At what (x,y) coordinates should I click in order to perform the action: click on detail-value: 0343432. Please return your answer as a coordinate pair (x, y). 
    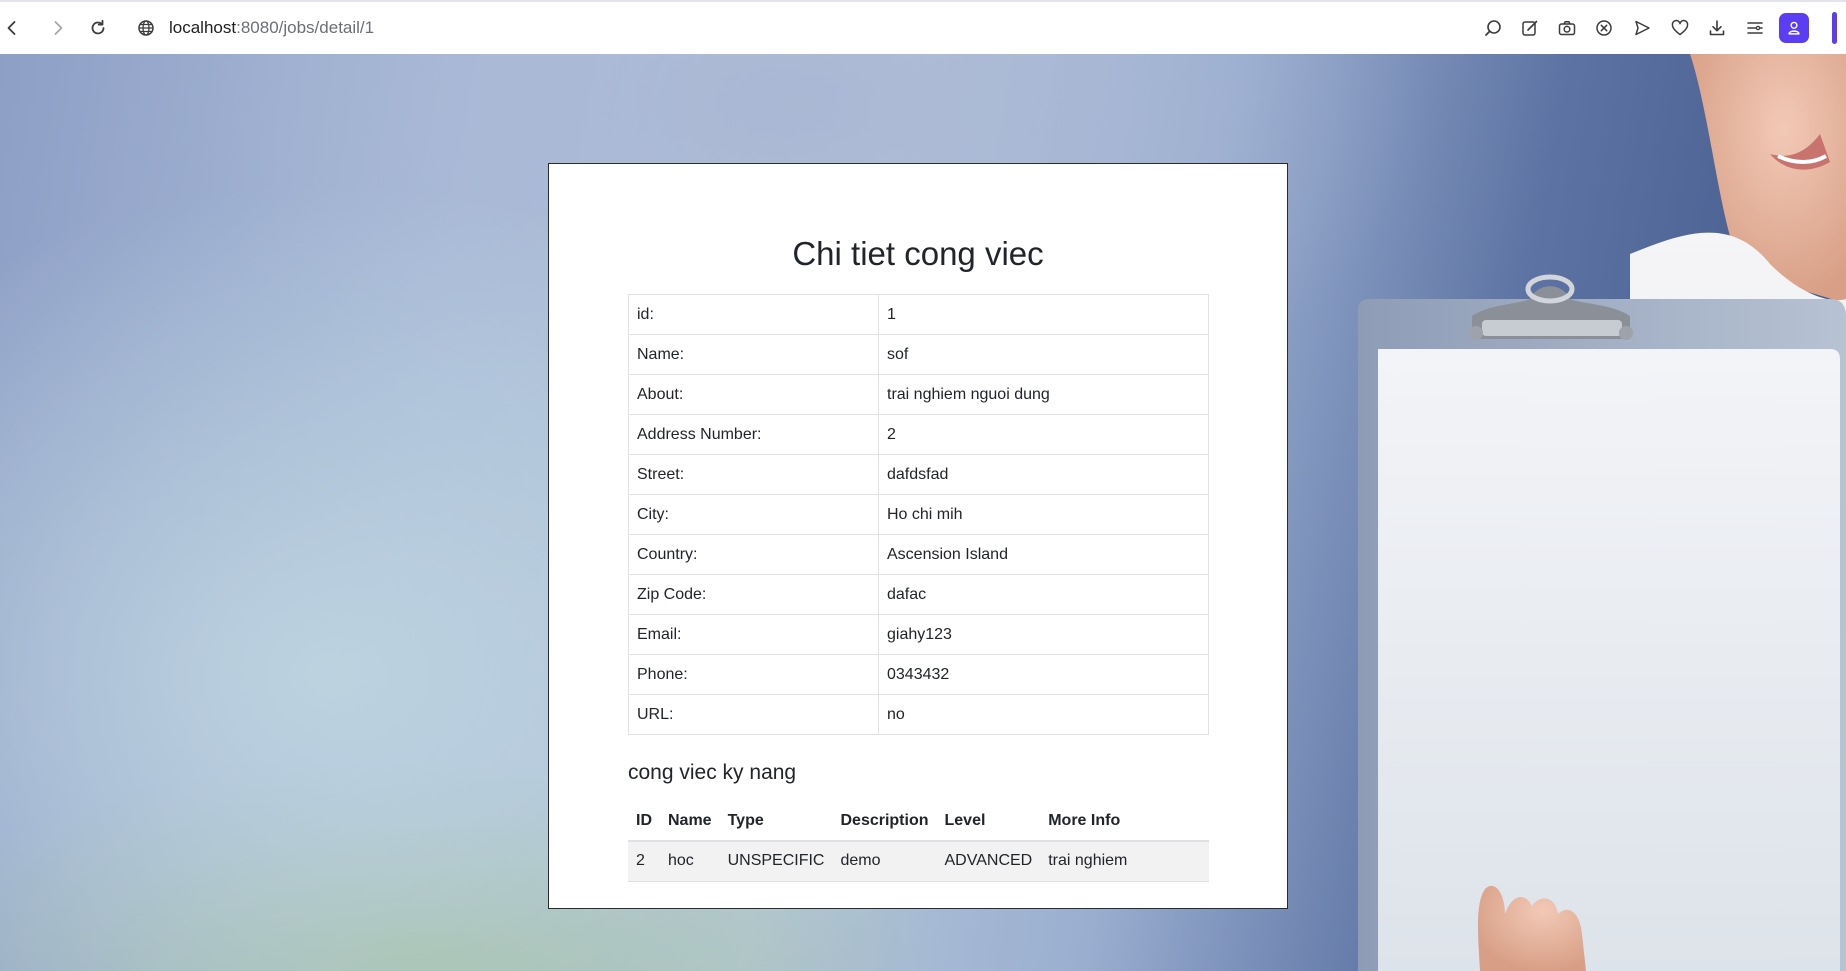
    Looking at the image, I should click on (1043, 674).